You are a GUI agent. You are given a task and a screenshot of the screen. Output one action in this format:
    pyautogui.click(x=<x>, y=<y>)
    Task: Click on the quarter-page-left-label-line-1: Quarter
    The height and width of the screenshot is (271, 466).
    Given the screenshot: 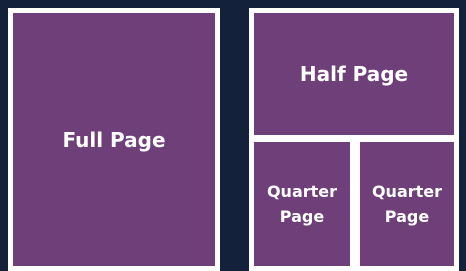 What is the action you would take?
    pyautogui.click(x=302, y=191)
    